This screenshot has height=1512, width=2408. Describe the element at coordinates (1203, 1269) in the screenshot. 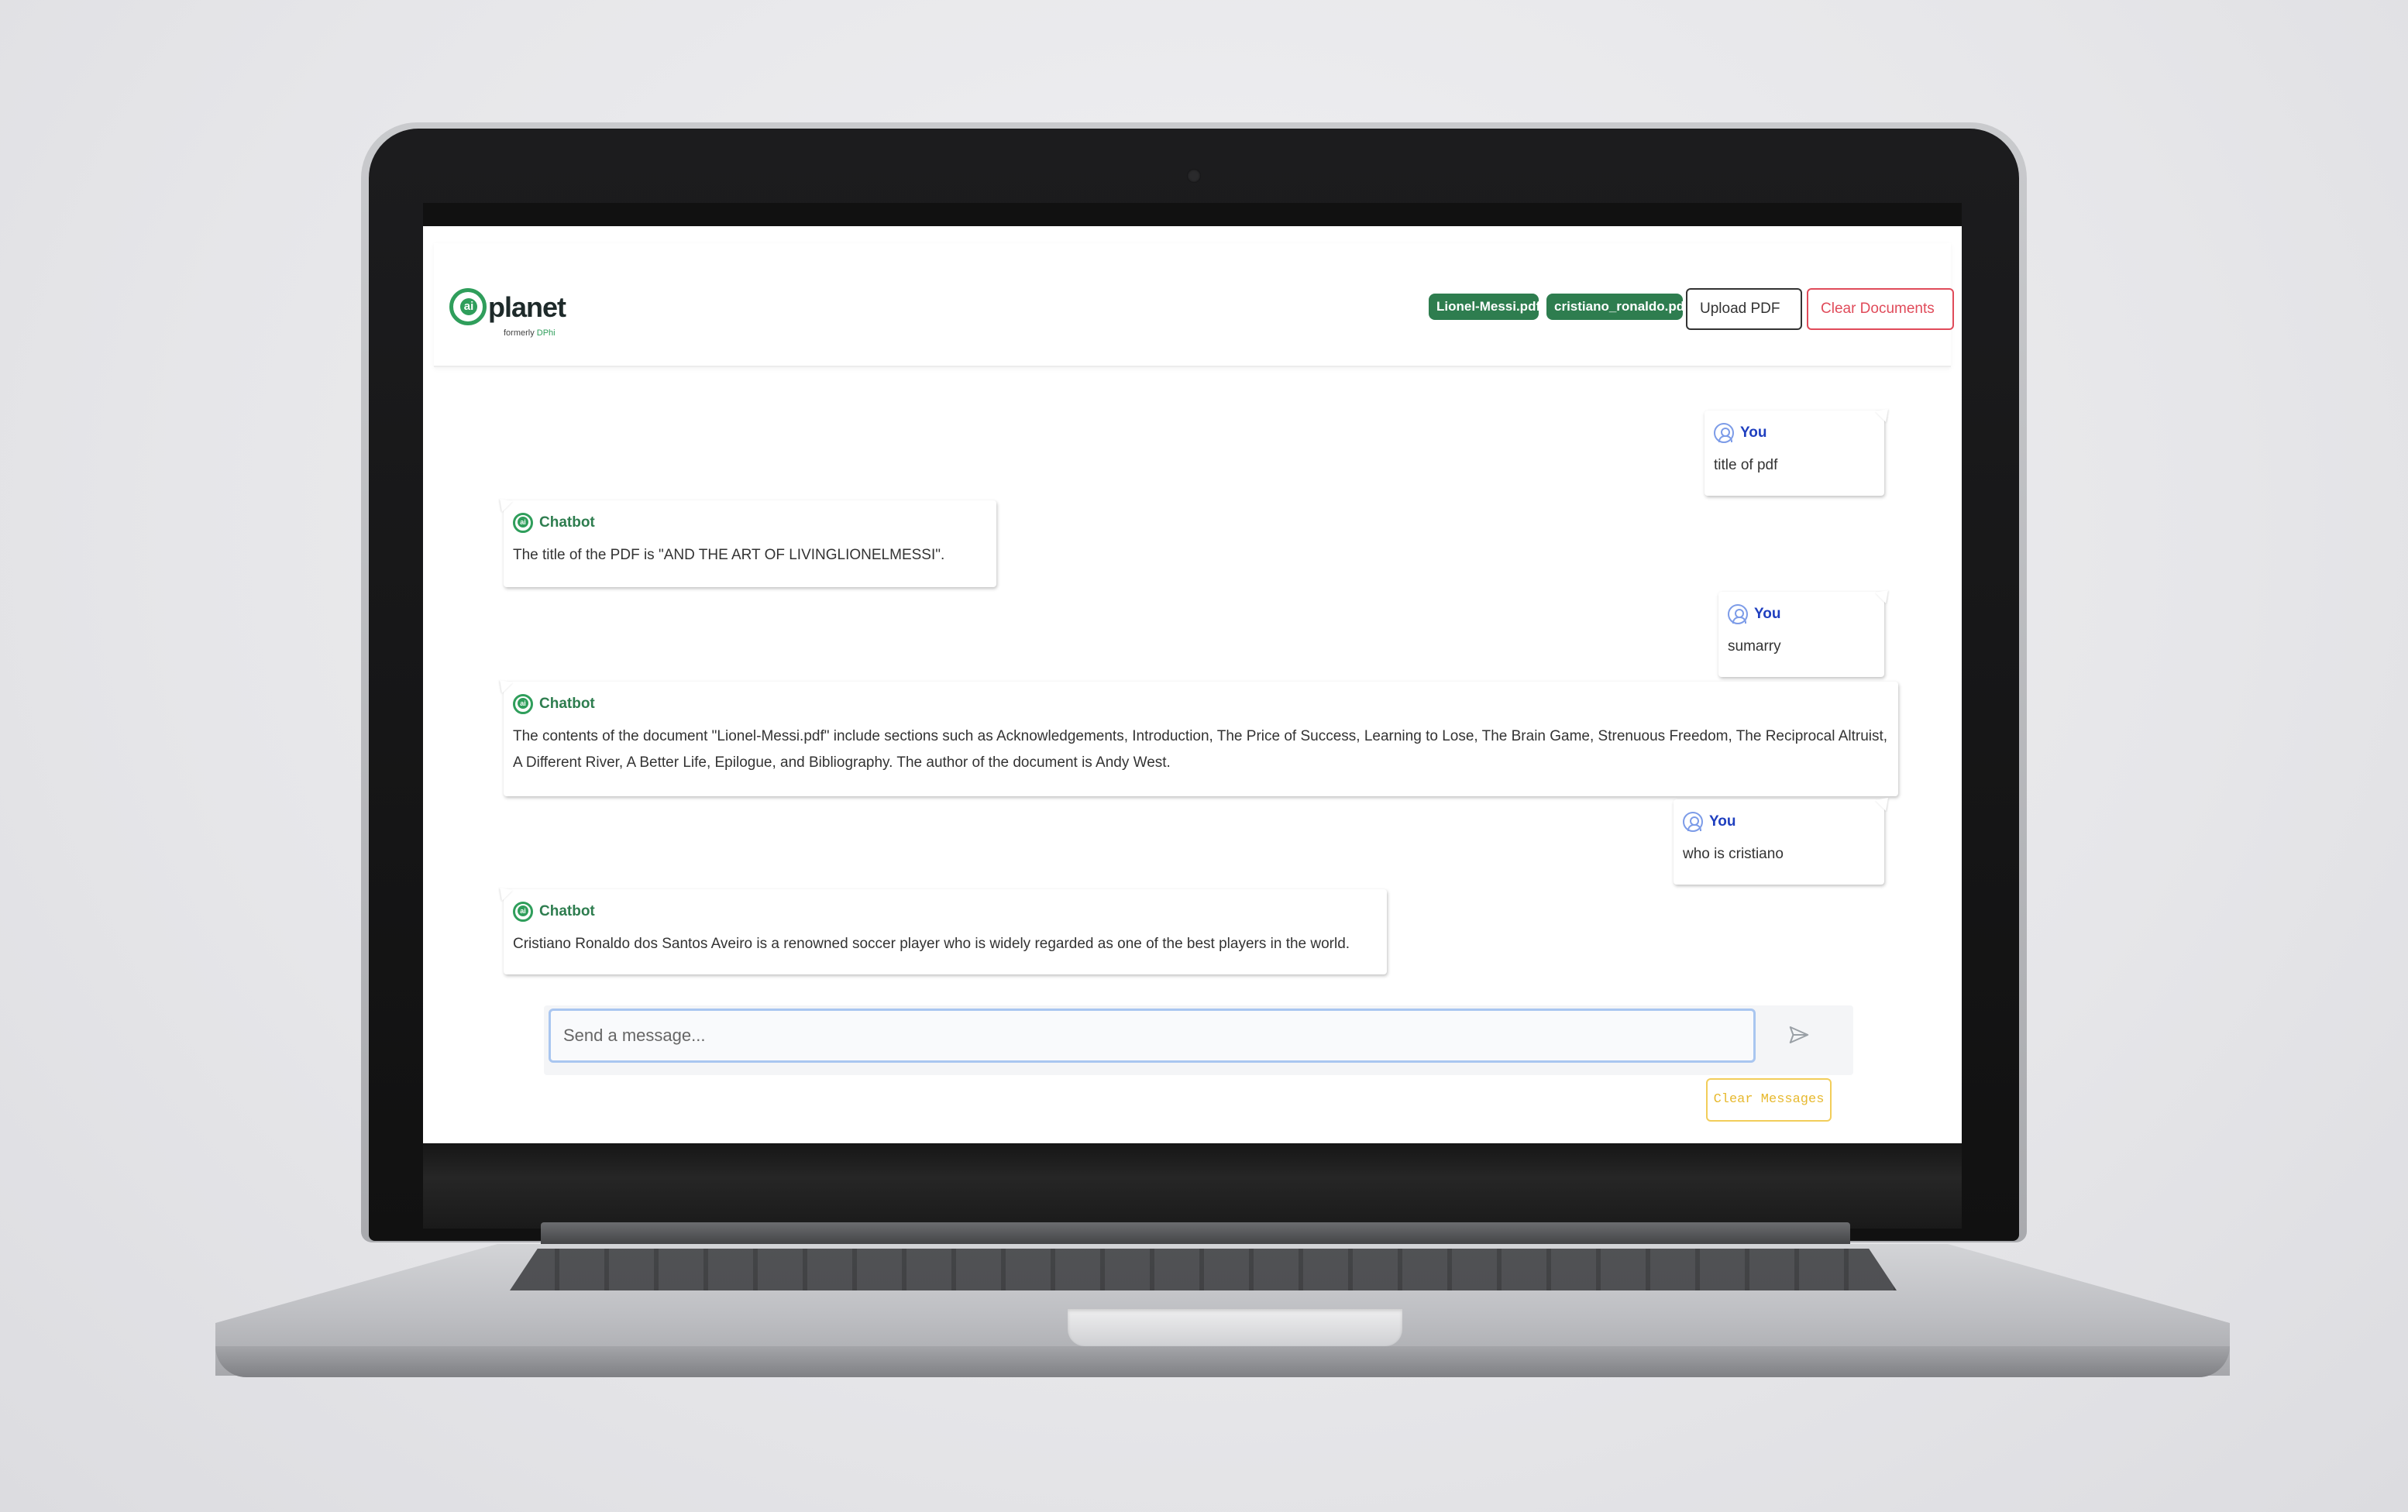

I see `laptop-keyboard` at that location.